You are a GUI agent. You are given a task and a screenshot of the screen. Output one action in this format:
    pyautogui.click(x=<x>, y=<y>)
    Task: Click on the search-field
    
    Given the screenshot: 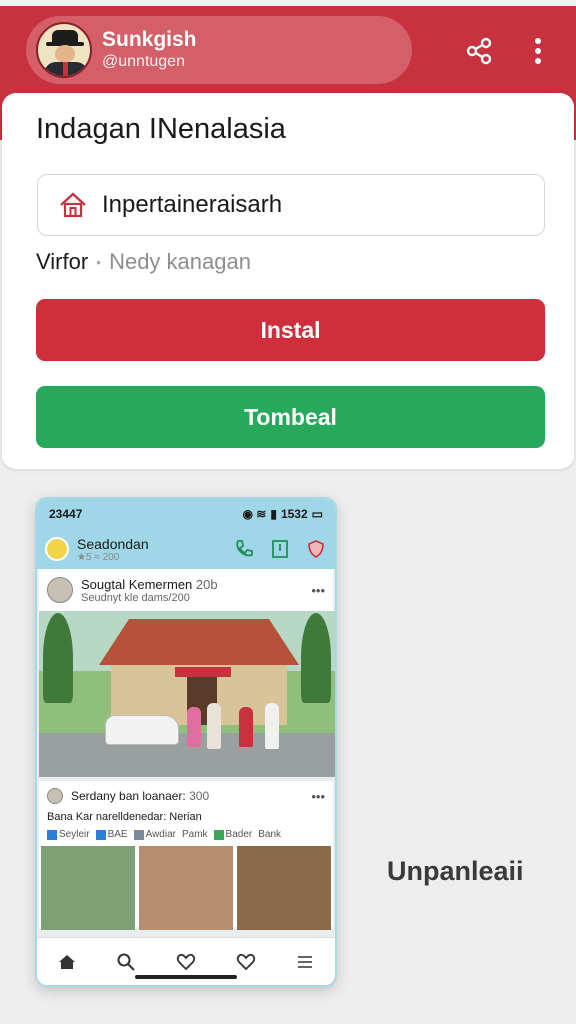 What is the action you would take?
    pyautogui.click(x=291, y=205)
    